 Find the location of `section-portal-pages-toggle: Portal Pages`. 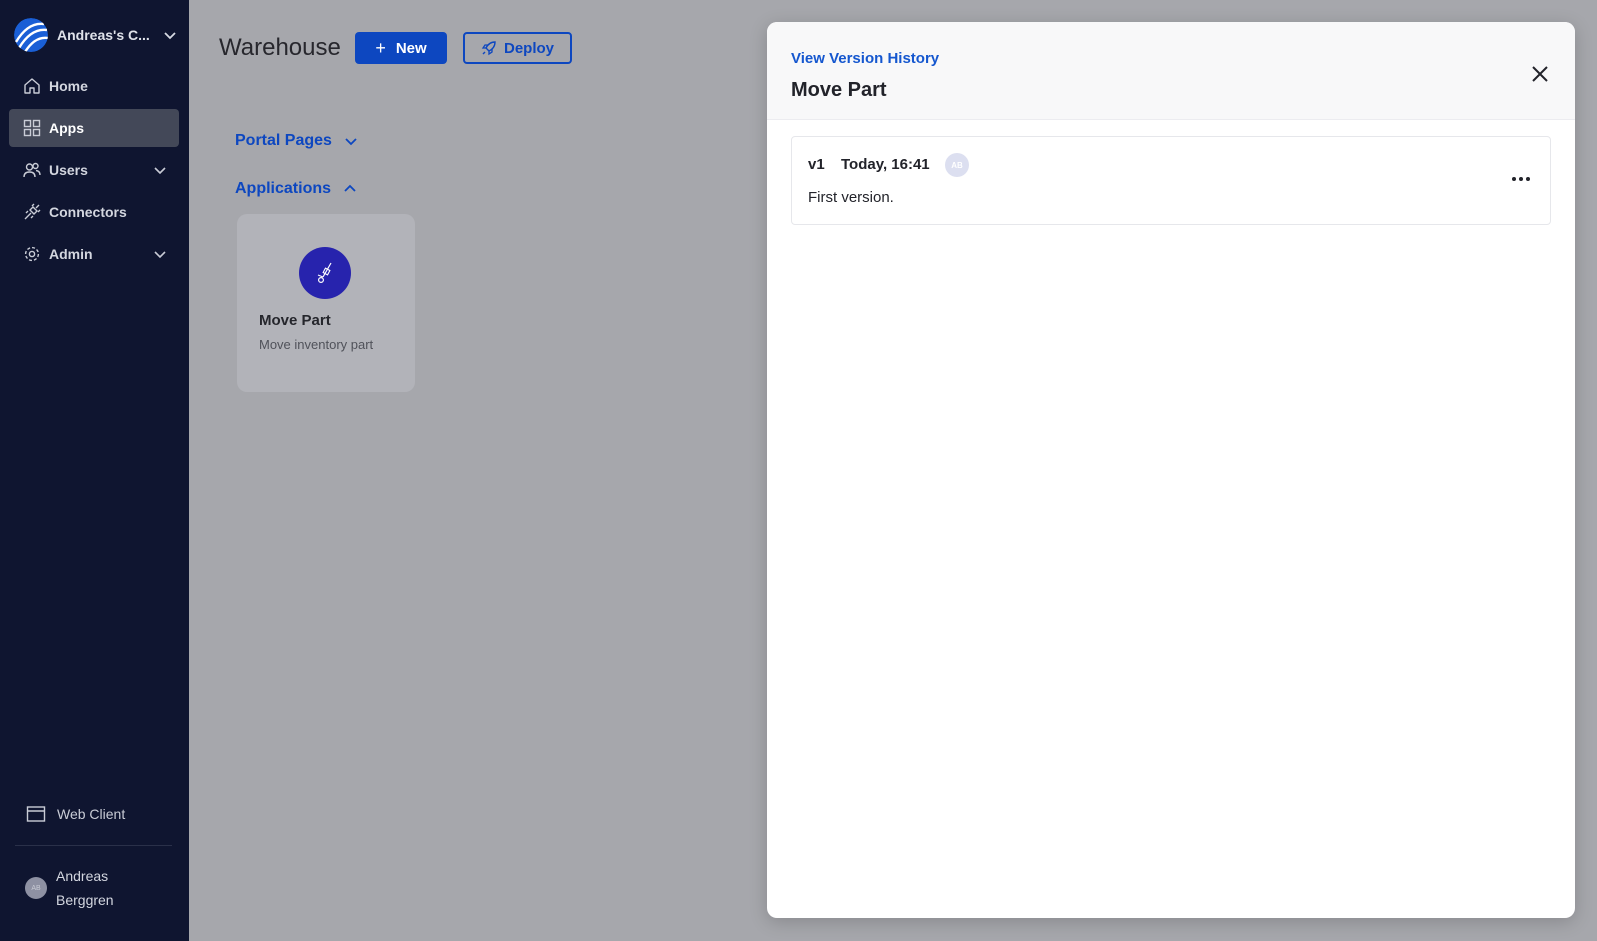

section-portal-pages-toggle: Portal Pages is located at coordinates (296, 141).